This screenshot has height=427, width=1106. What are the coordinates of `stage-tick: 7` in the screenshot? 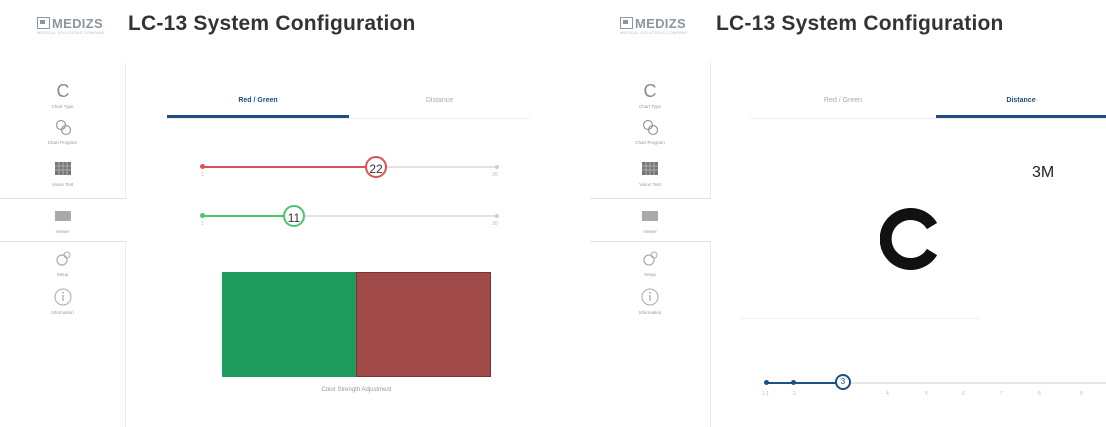 It's located at (1001, 394).